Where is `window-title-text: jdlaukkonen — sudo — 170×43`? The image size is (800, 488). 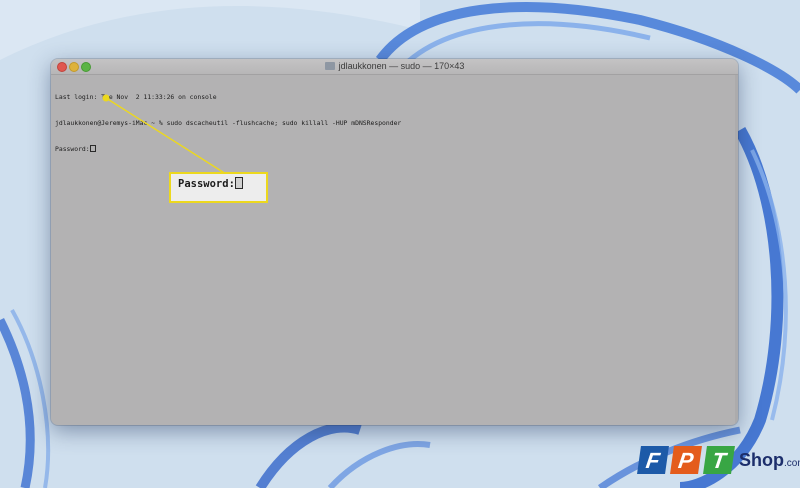 window-title-text: jdlaukkonen — sudo — 170×43 is located at coordinates (401, 66).